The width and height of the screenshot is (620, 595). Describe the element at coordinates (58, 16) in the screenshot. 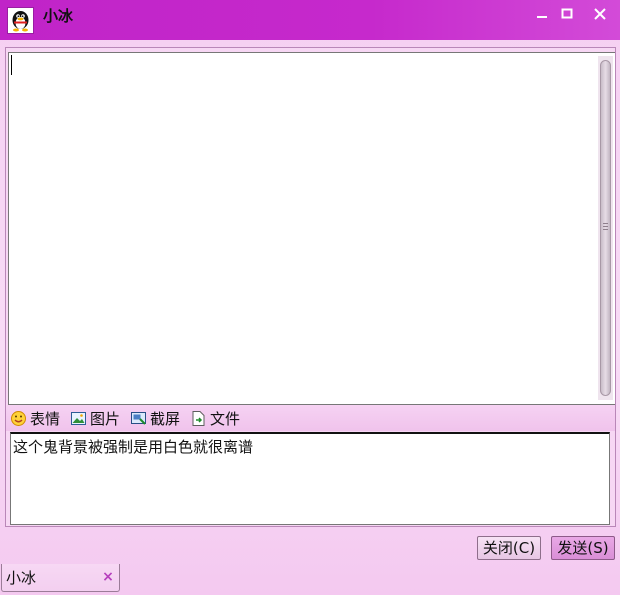

I see `window-title: 小冰` at that location.